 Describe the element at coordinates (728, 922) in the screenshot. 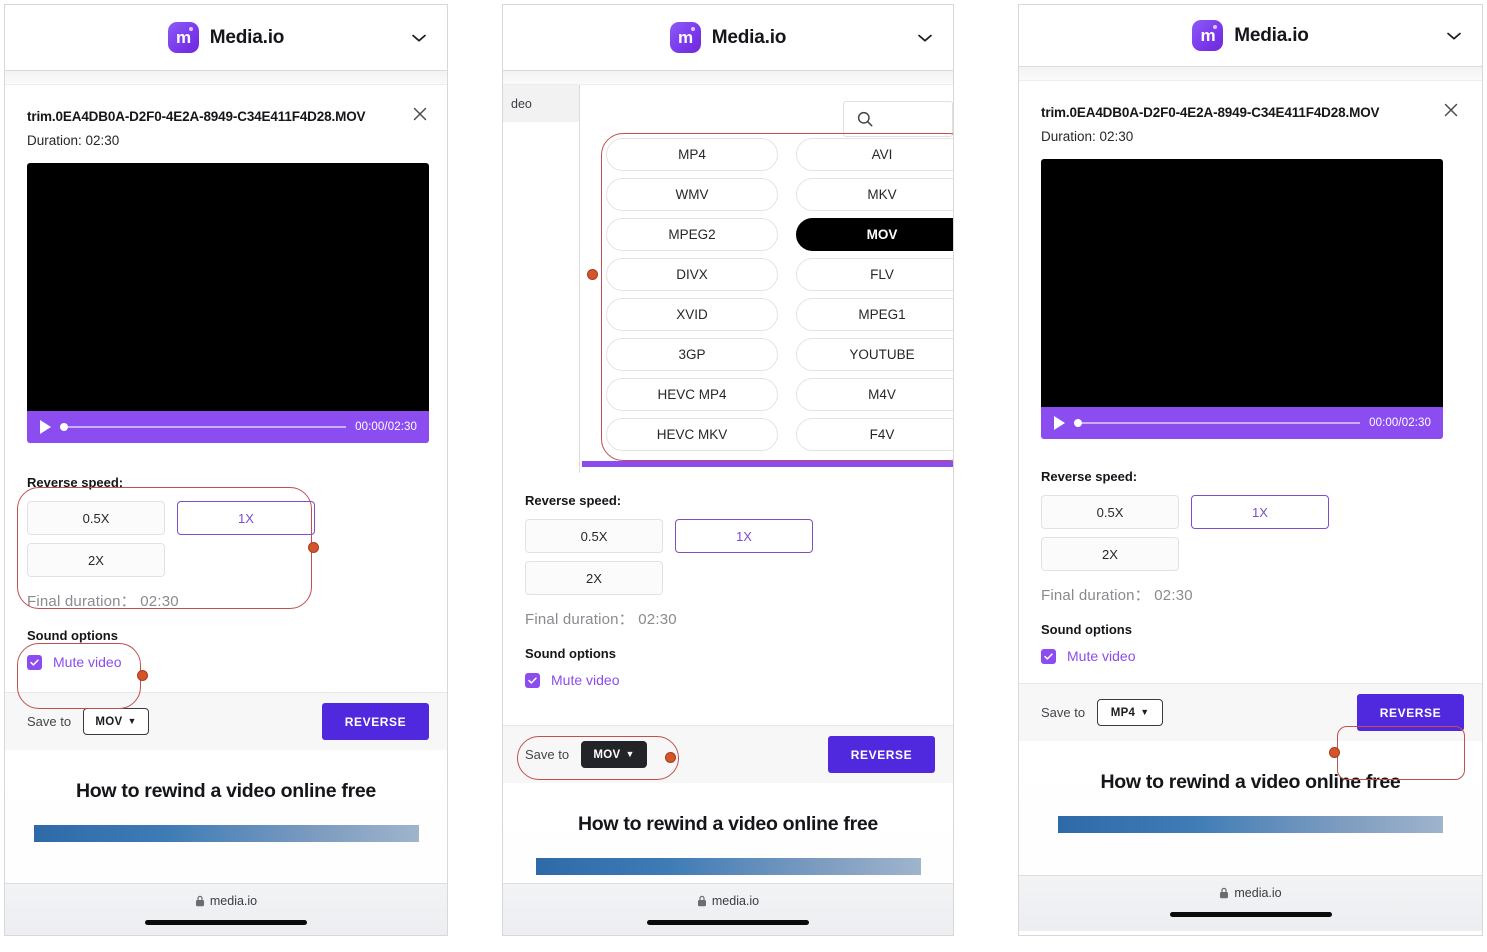

I see `home-indicator` at that location.